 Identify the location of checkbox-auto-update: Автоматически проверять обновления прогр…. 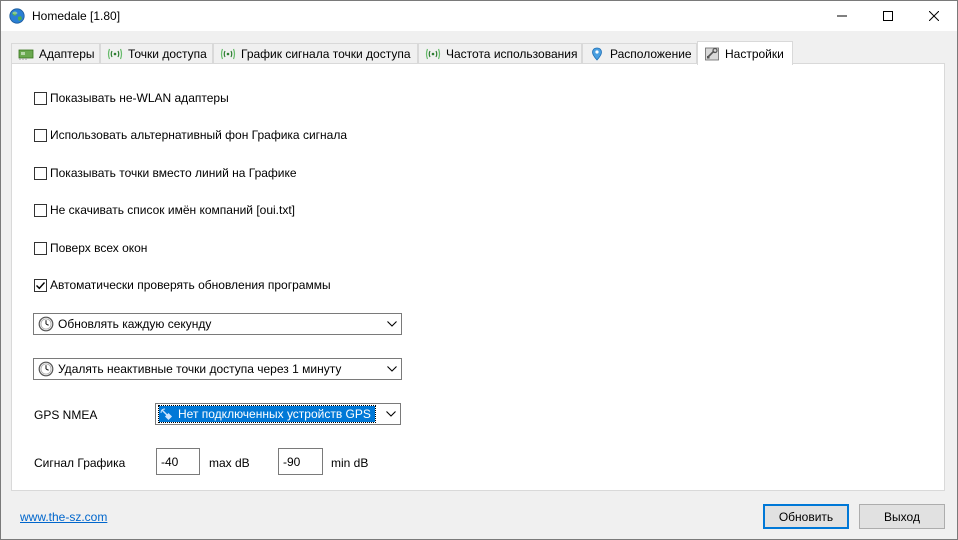
(182, 285).